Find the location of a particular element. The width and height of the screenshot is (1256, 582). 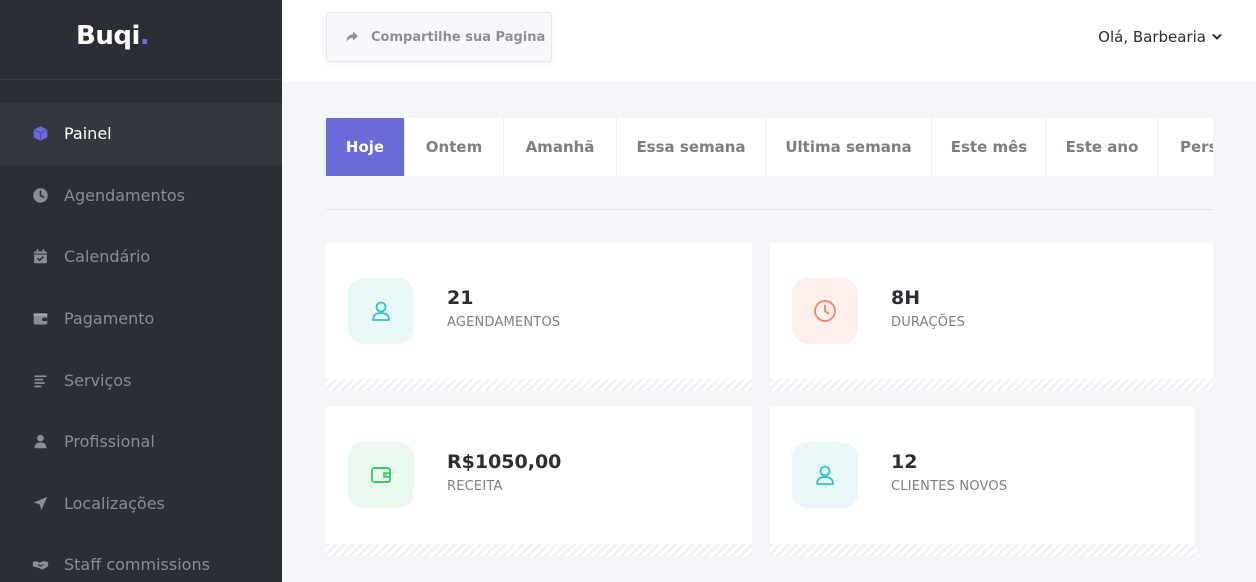

sidebar-item-label: Serviços is located at coordinates (98, 380).